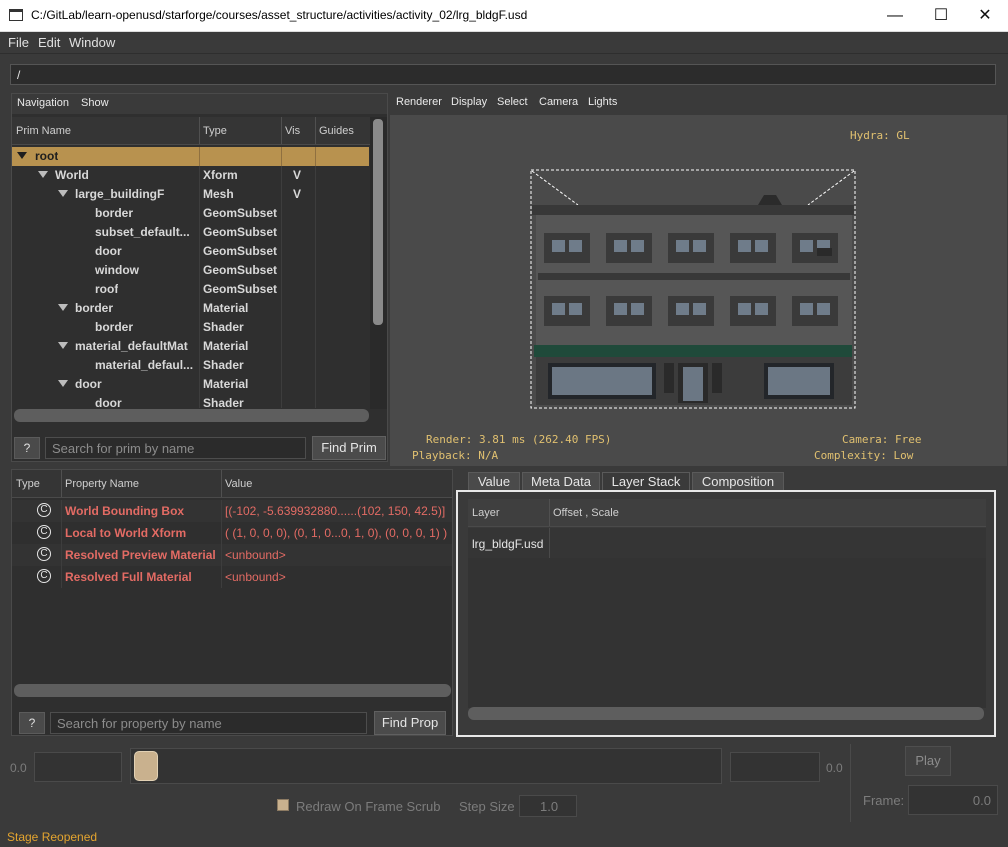 This screenshot has width=1008, height=847. What do you see at coordinates (850, 783) in the screenshot?
I see `timeline-divider` at bounding box center [850, 783].